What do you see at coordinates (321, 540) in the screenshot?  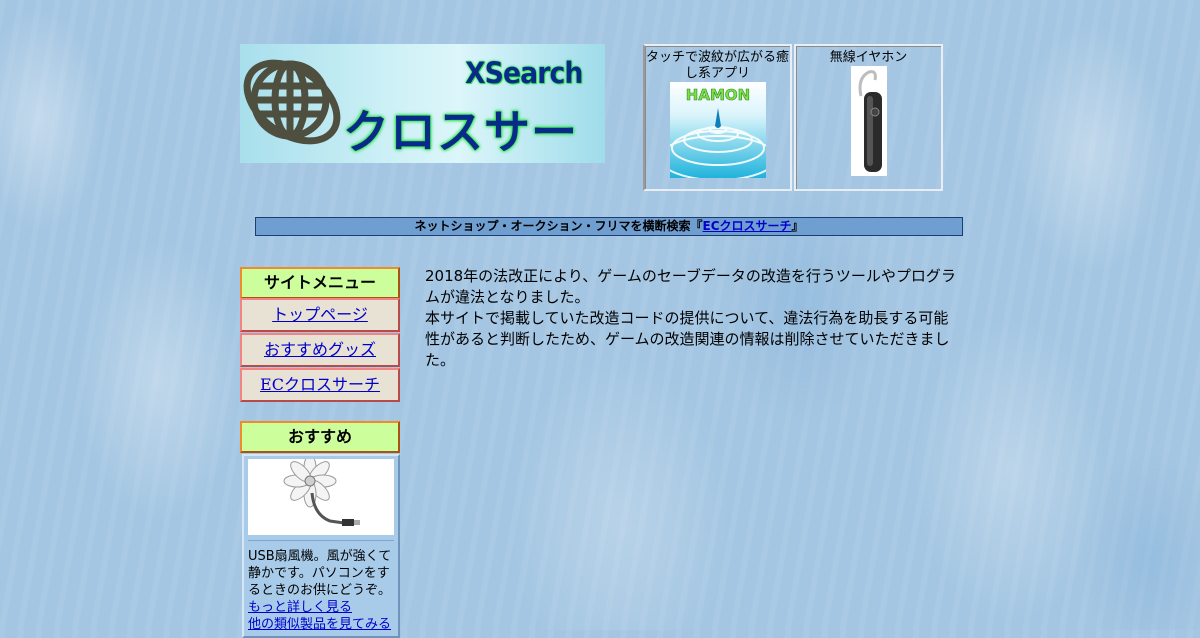 I see `divider` at bounding box center [321, 540].